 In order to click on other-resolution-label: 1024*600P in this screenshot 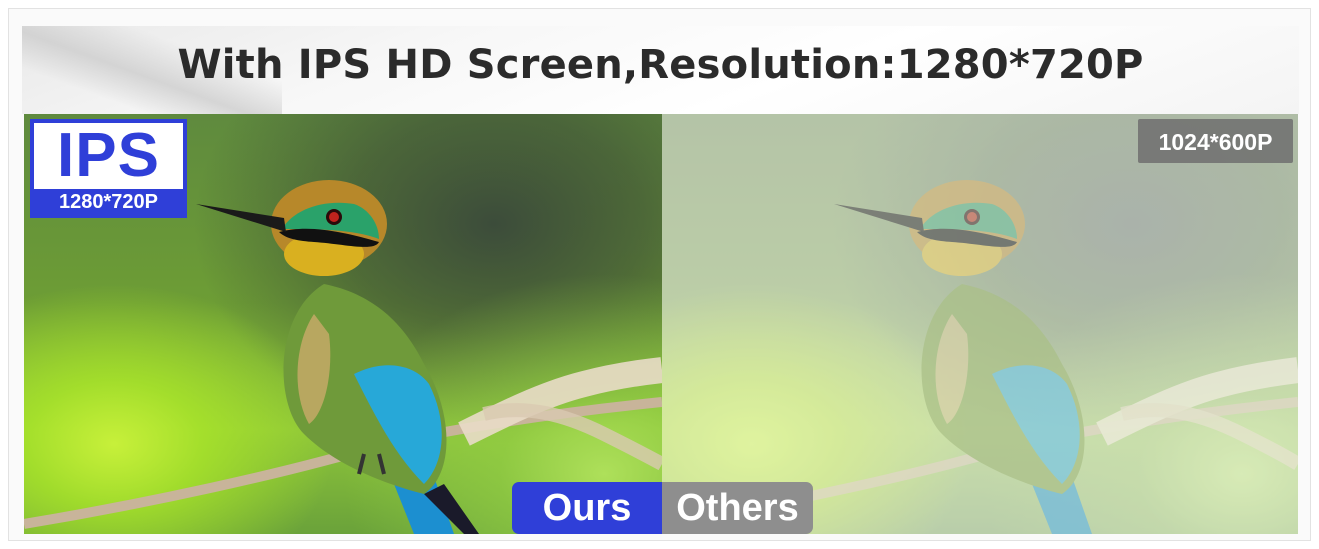, I will do `click(1215, 142)`.